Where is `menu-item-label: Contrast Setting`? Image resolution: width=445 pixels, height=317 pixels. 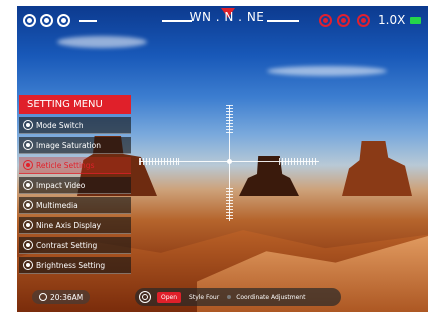
menu-item-label: Contrast Setting is located at coordinates (67, 245).